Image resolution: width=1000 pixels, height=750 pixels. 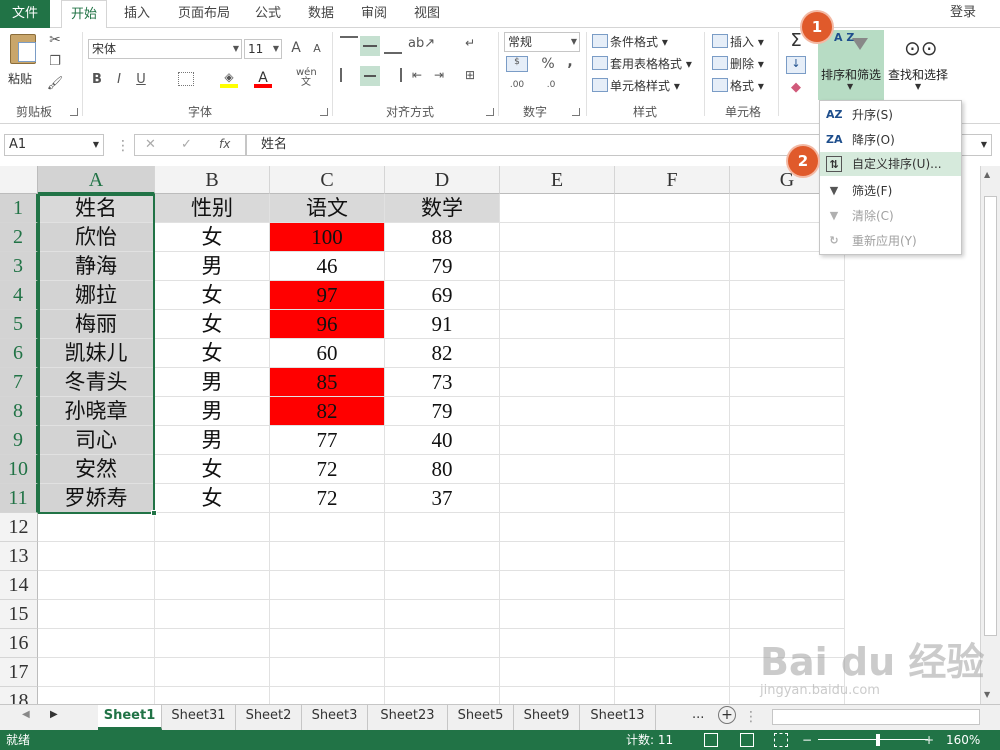 I want to click on row-header-17: 17, so click(x=19, y=672).